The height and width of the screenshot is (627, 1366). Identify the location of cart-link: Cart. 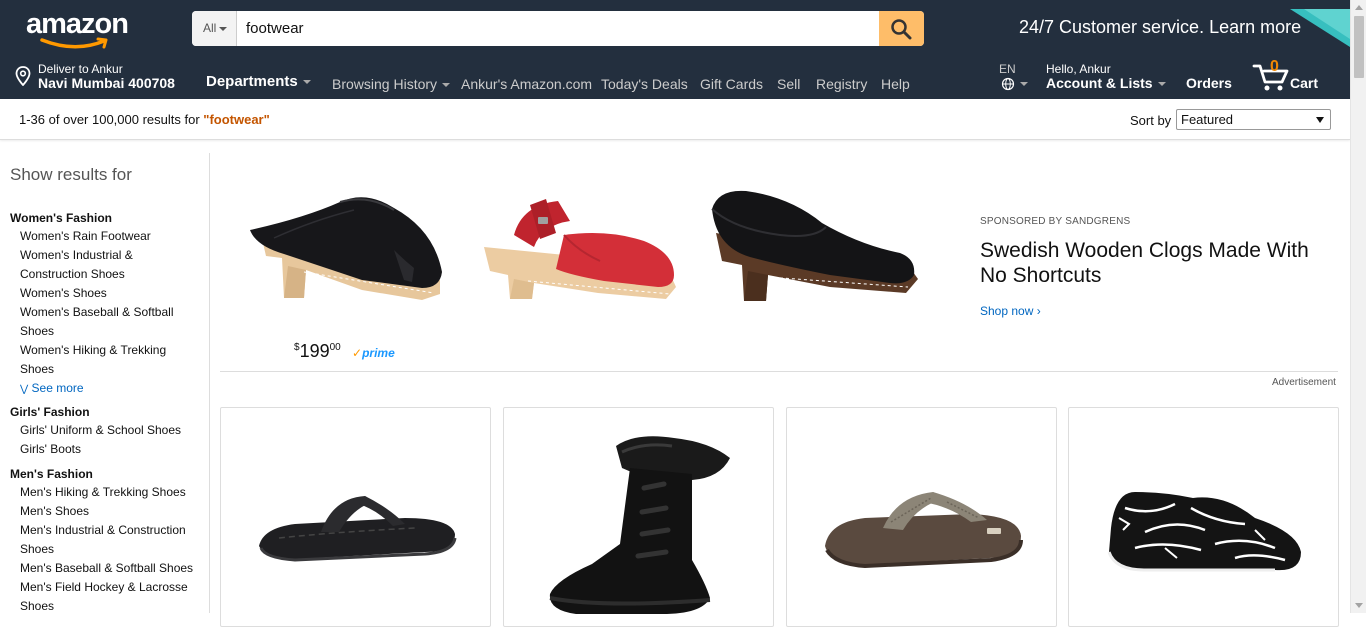
(1304, 83).